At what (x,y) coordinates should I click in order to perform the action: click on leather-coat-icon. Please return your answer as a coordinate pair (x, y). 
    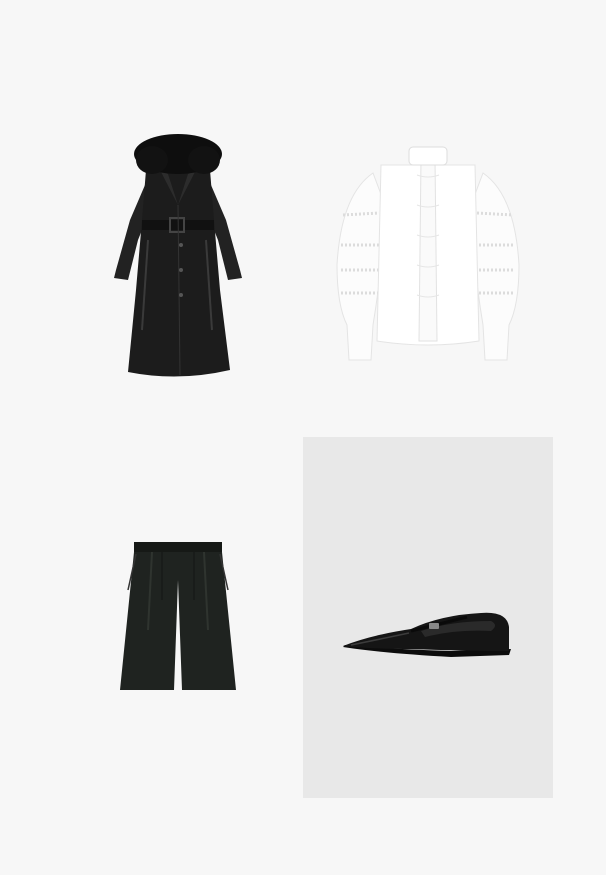
    Looking at the image, I should click on (178, 255).